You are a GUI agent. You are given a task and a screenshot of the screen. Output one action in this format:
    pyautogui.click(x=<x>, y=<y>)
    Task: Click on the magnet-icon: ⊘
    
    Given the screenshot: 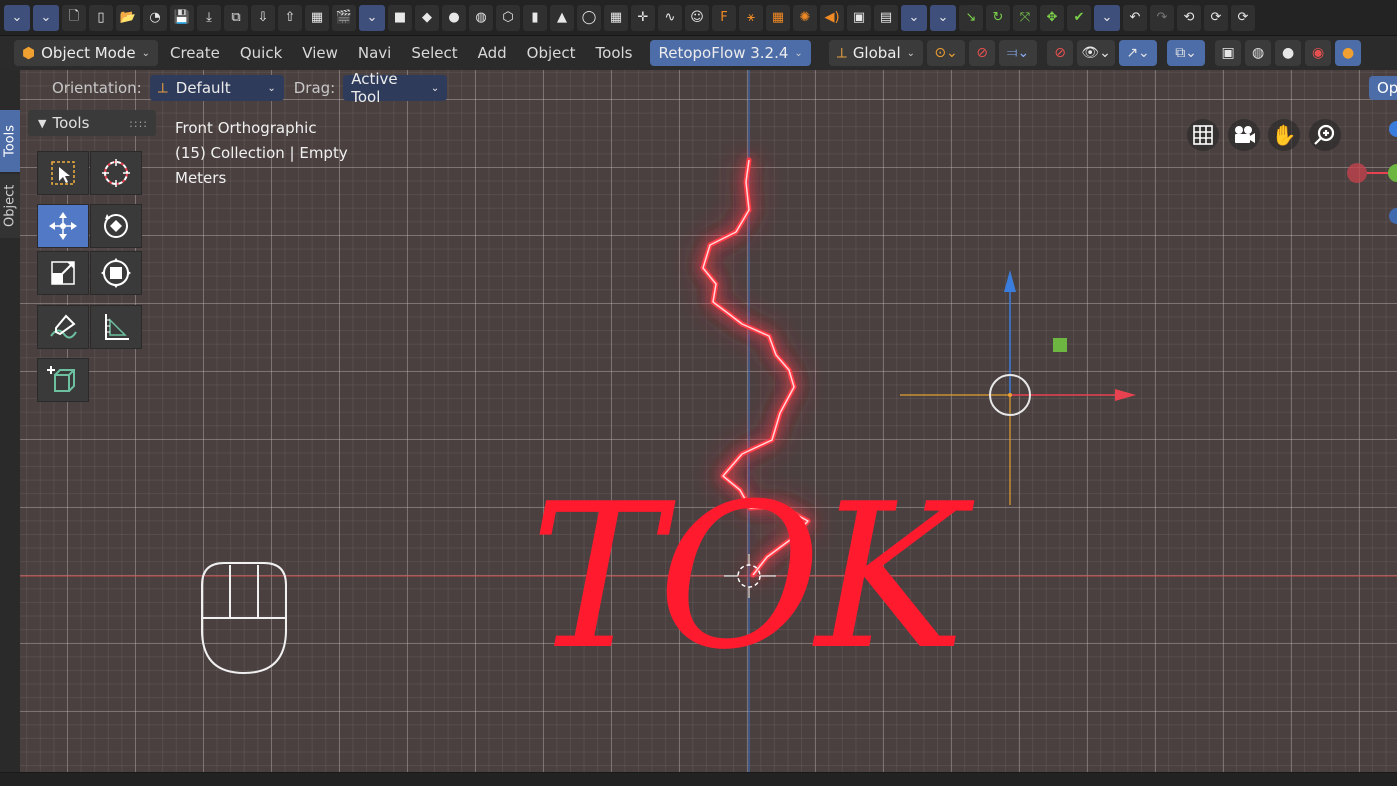 What is the action you would take?
    pyautogui.click(x=982, y=53)
    